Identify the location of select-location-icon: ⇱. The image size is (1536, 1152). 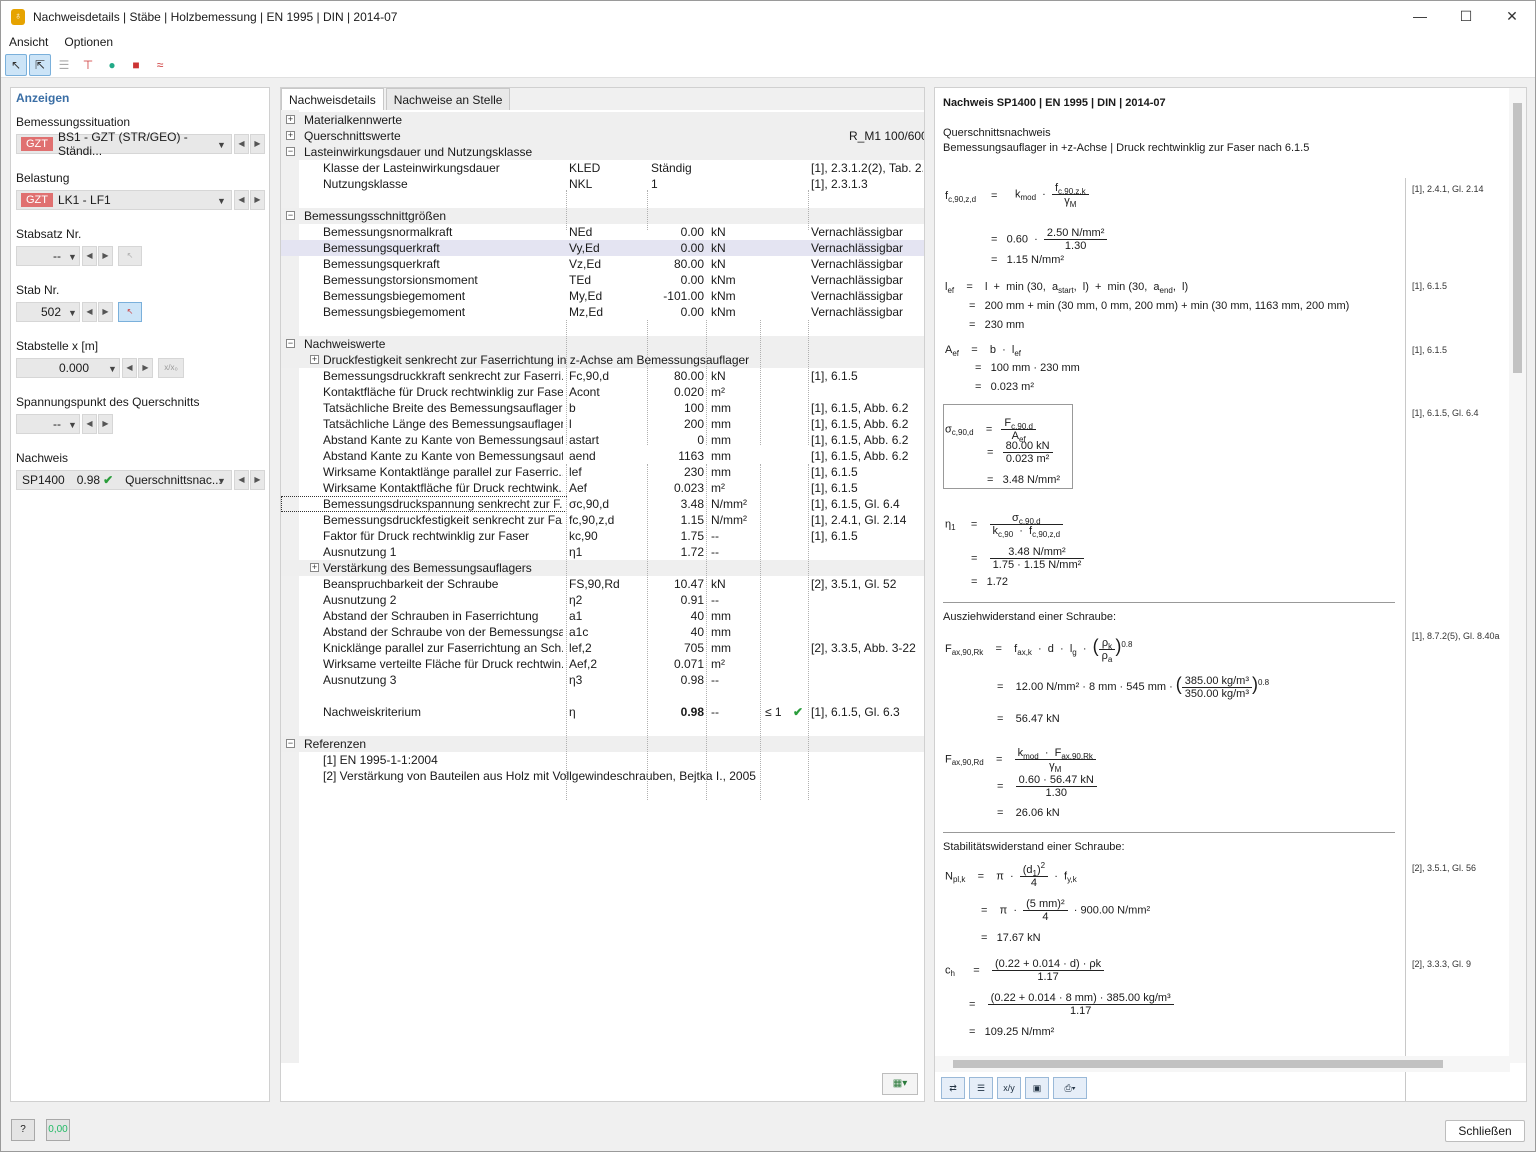
(40, 64).